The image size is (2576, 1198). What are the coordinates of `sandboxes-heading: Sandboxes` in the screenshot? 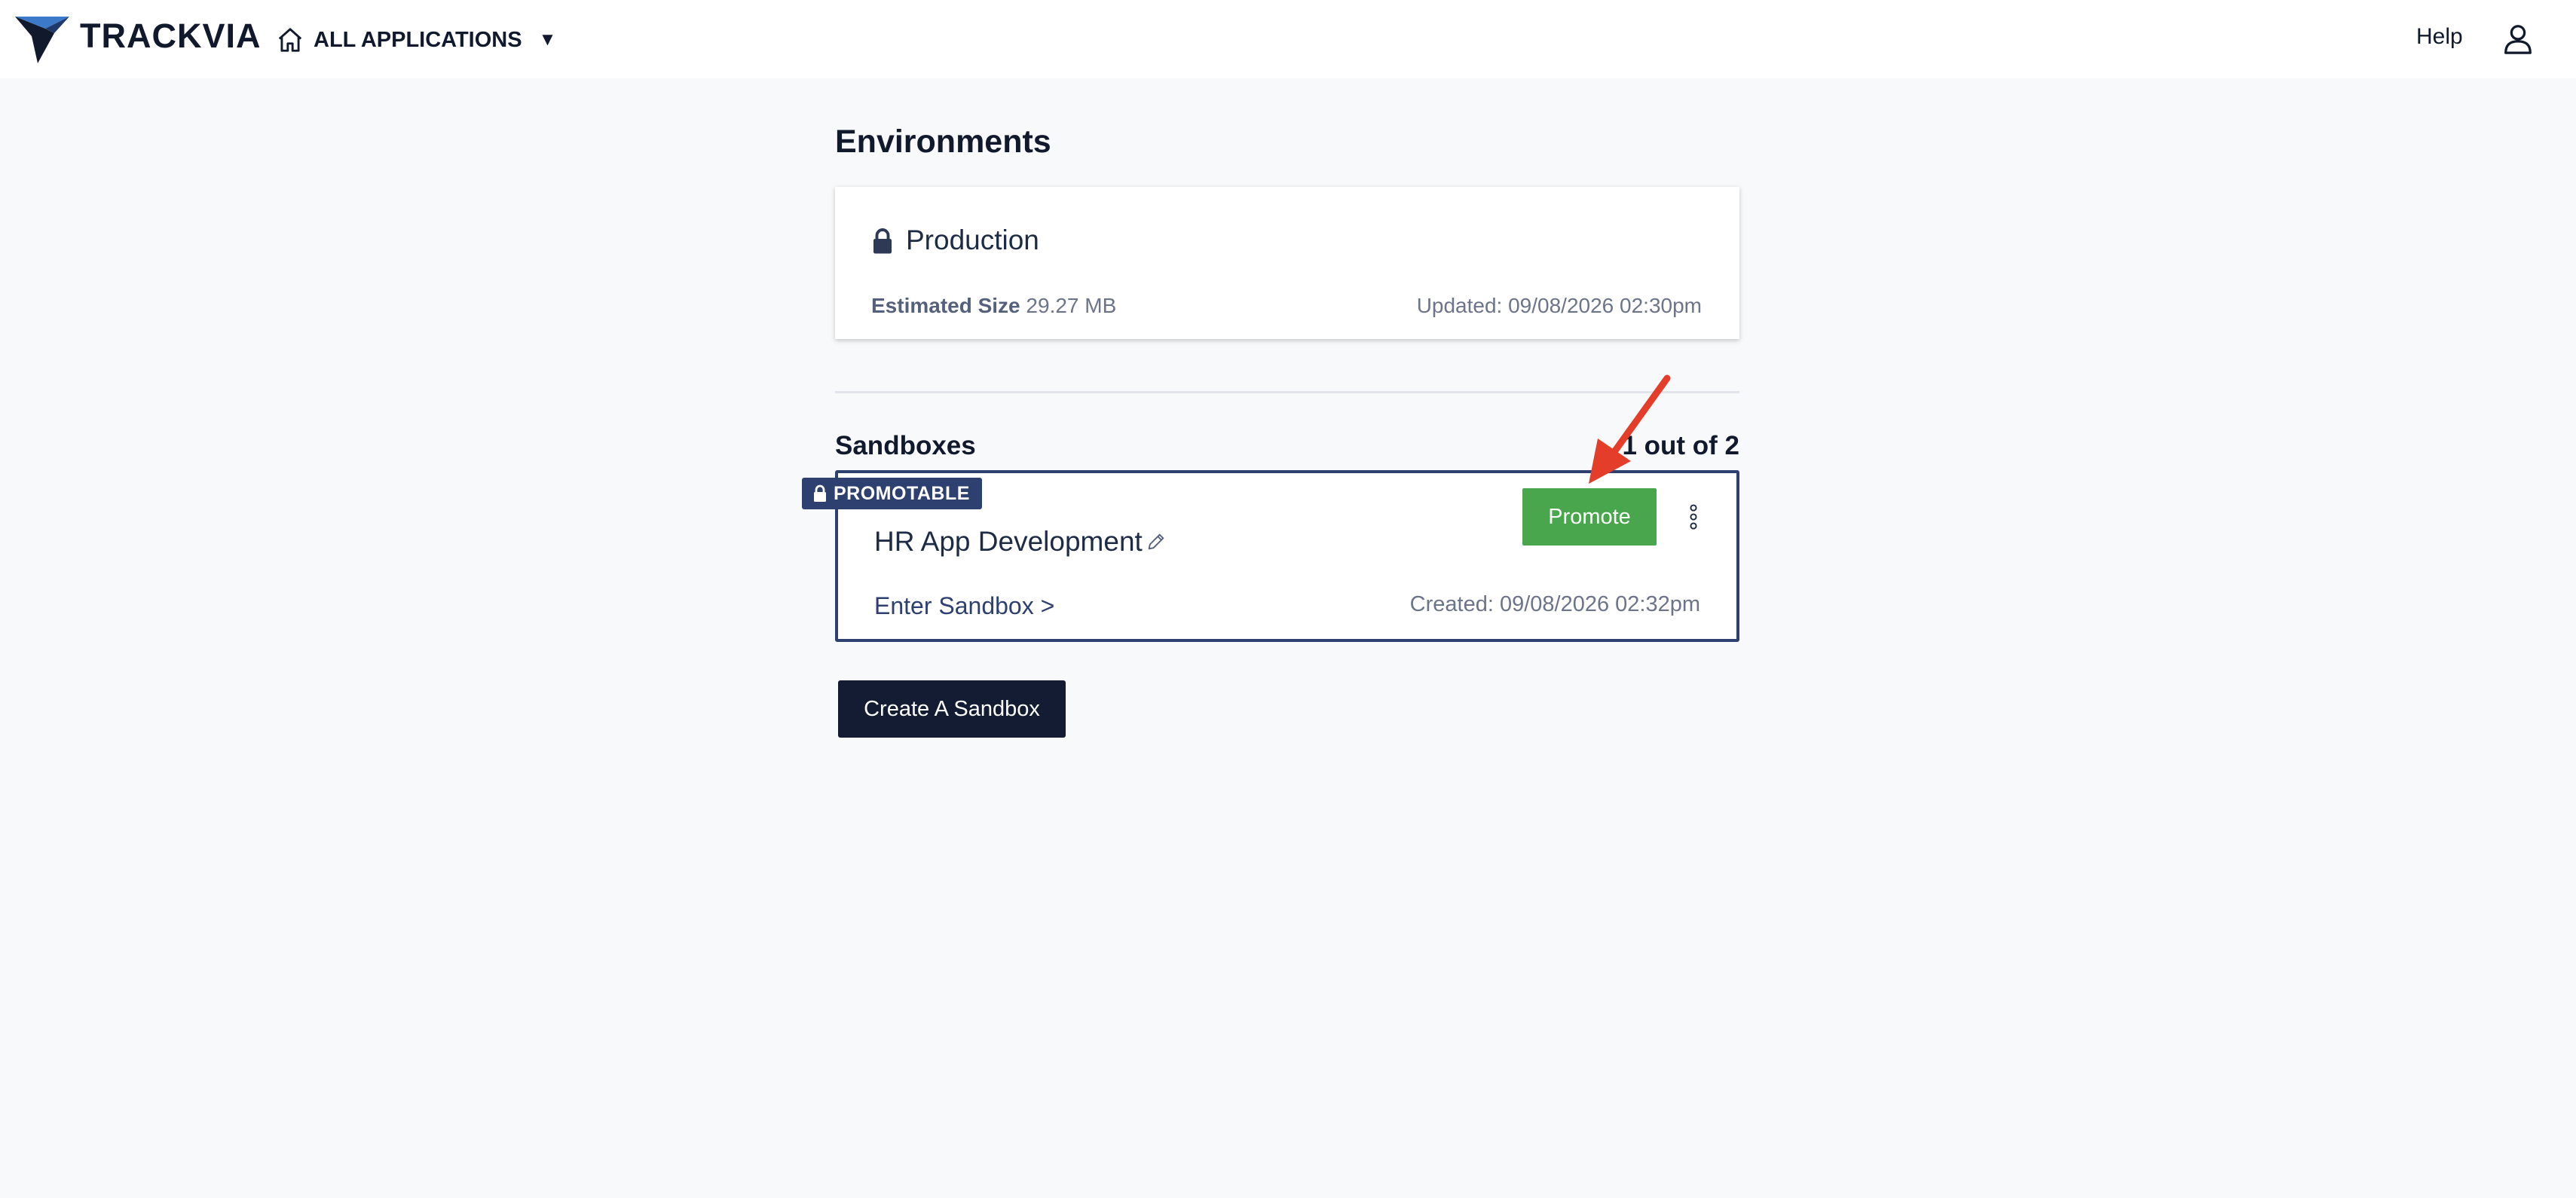 It's located at (905, 446).